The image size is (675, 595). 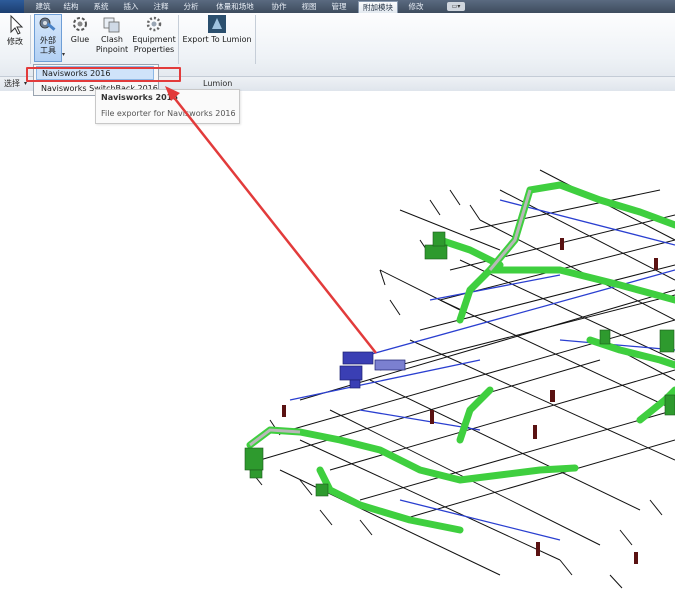 I want to click on tab-annotate: 注释, so click(x=161, y=7).